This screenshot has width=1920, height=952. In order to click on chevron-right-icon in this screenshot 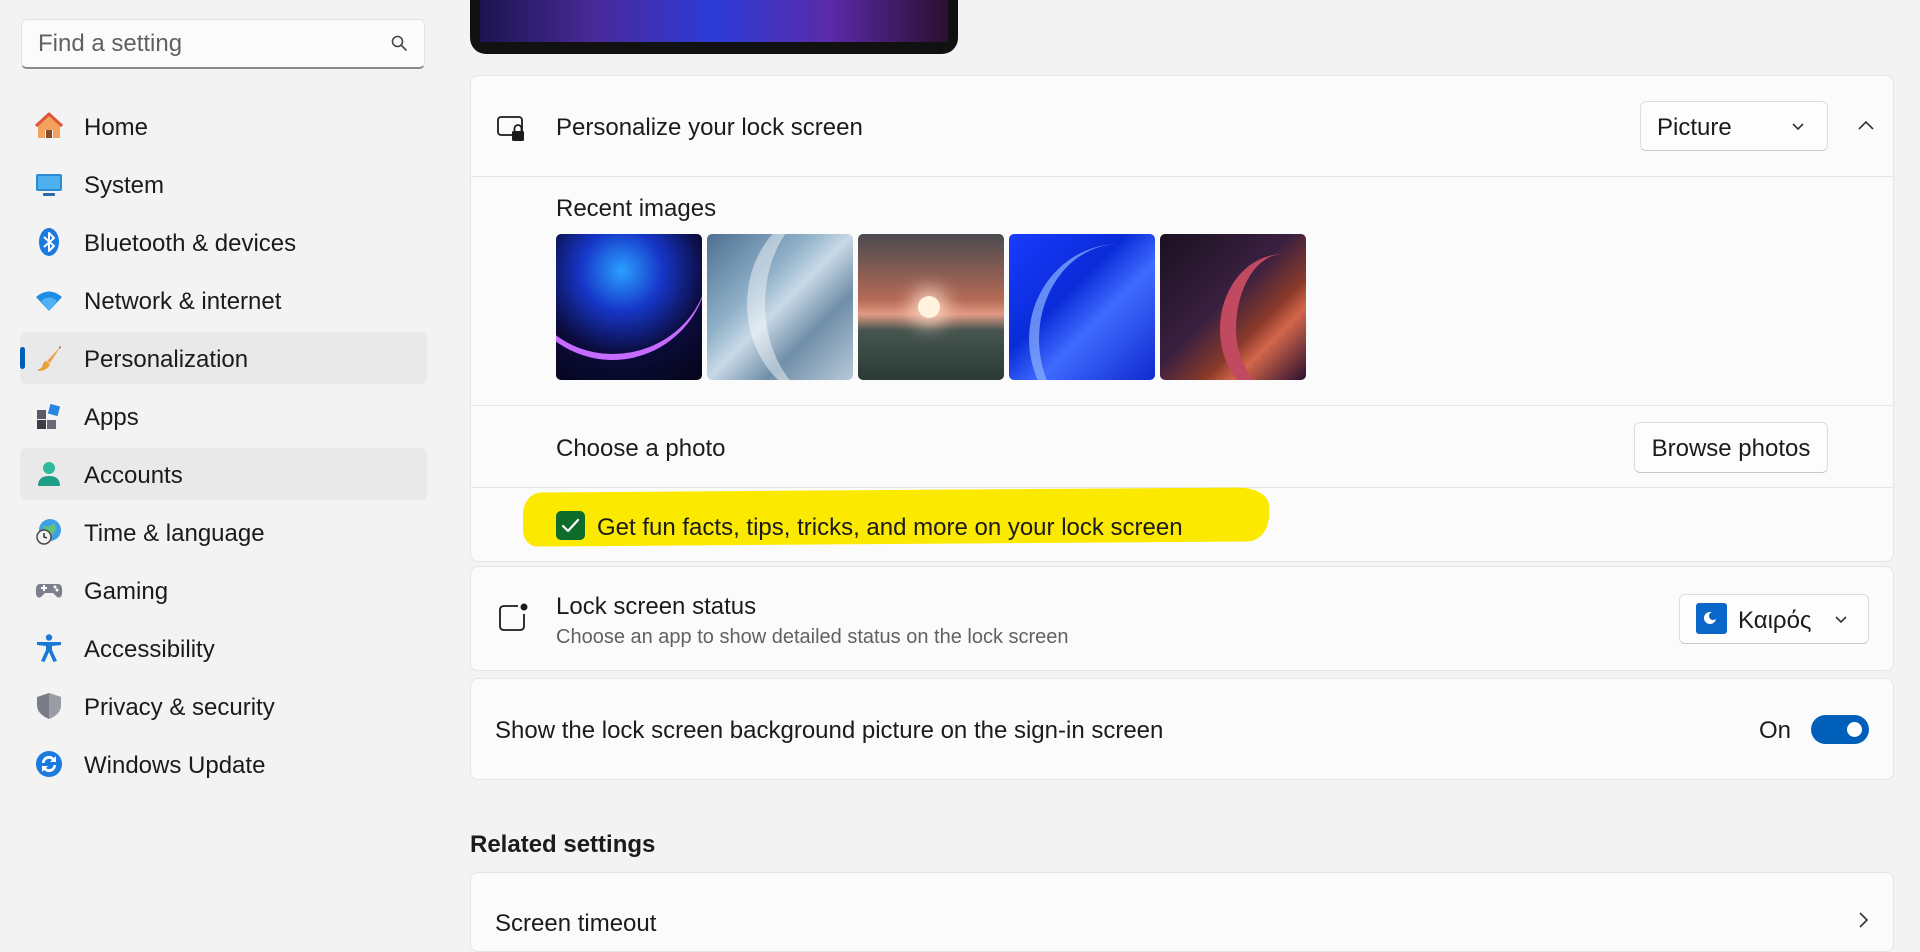, I will do `click(1864, 920)`.